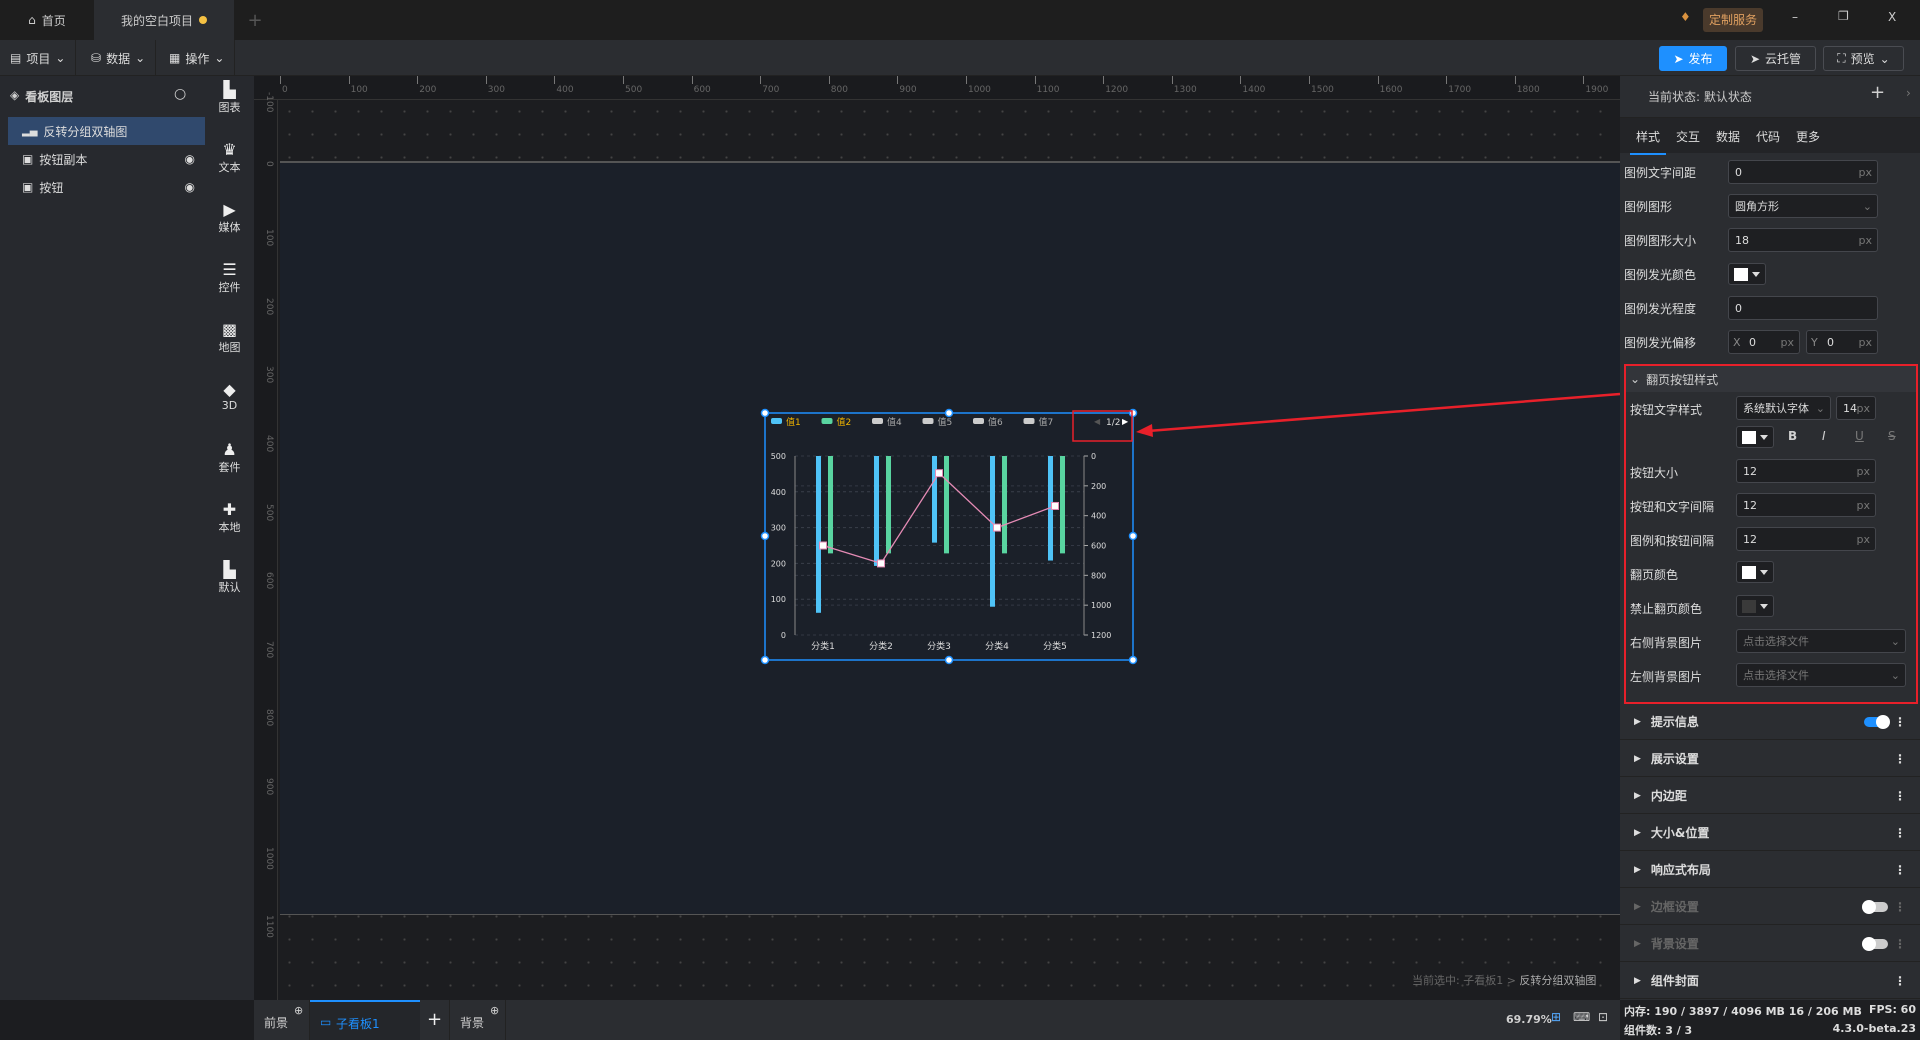  What do you see at coordinates (47, 20) in the screenshot?
I see `tab-home: ⌂ 首页` at bounding box center [47, 20].